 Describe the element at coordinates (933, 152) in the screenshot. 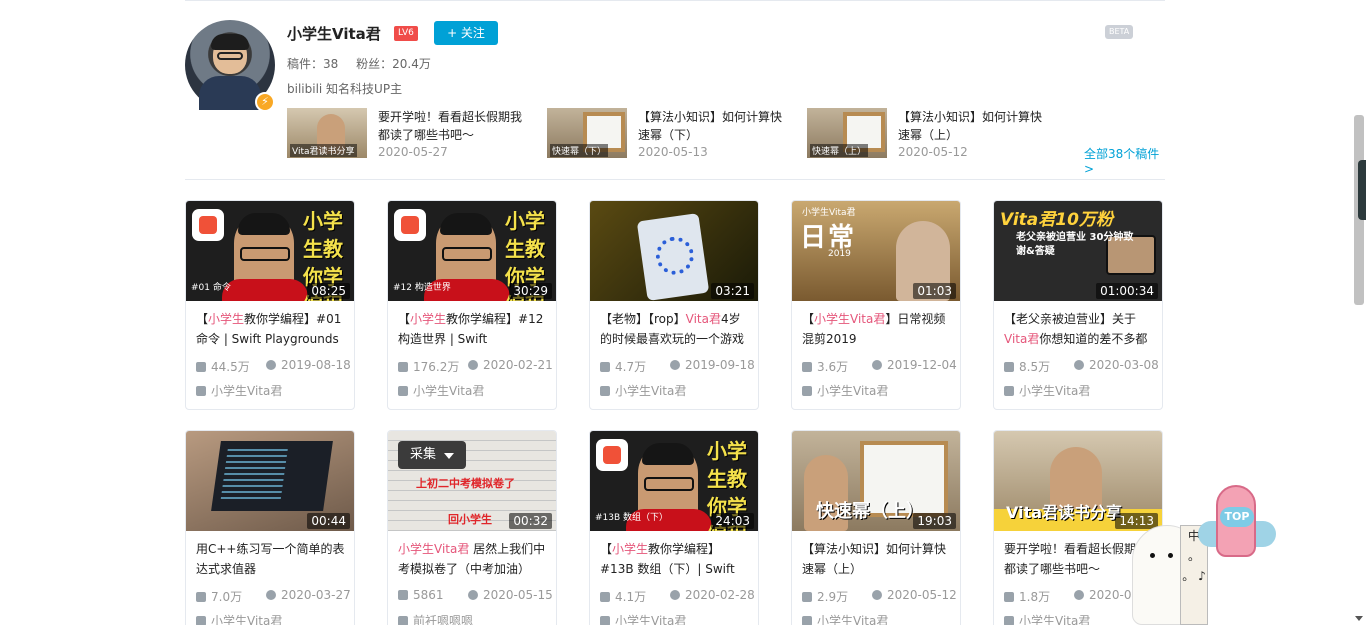

I see `recent-date: 2020-05-12` at that location.